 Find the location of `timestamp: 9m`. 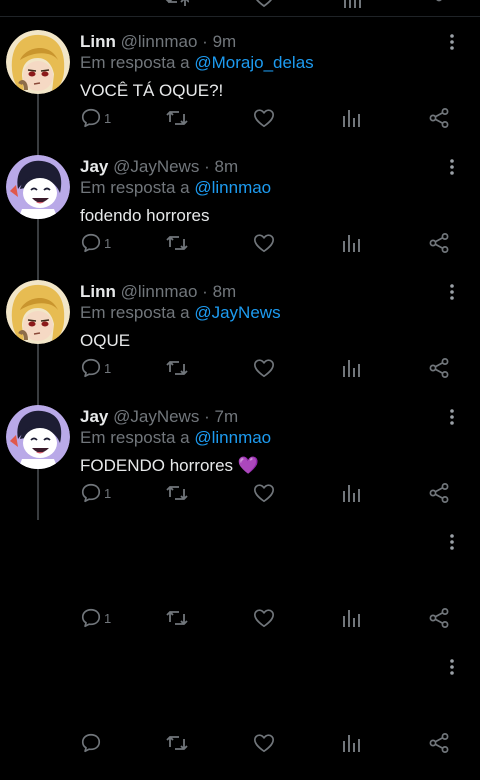

timestamp: 9m is located at coordinates (225, 41).